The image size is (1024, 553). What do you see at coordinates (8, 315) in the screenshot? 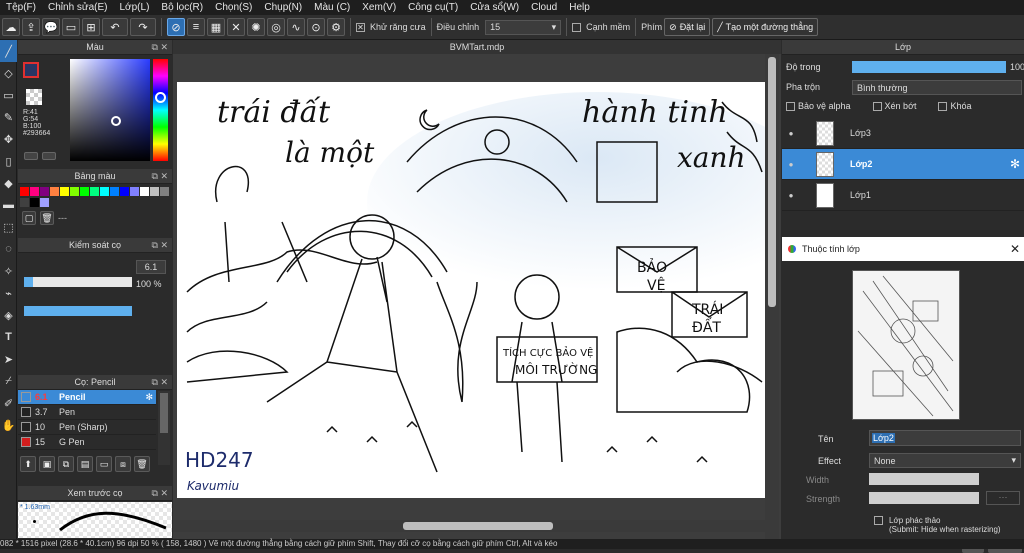
I see `select-eraser-icon: ◈` at bounding box center [8, 315].